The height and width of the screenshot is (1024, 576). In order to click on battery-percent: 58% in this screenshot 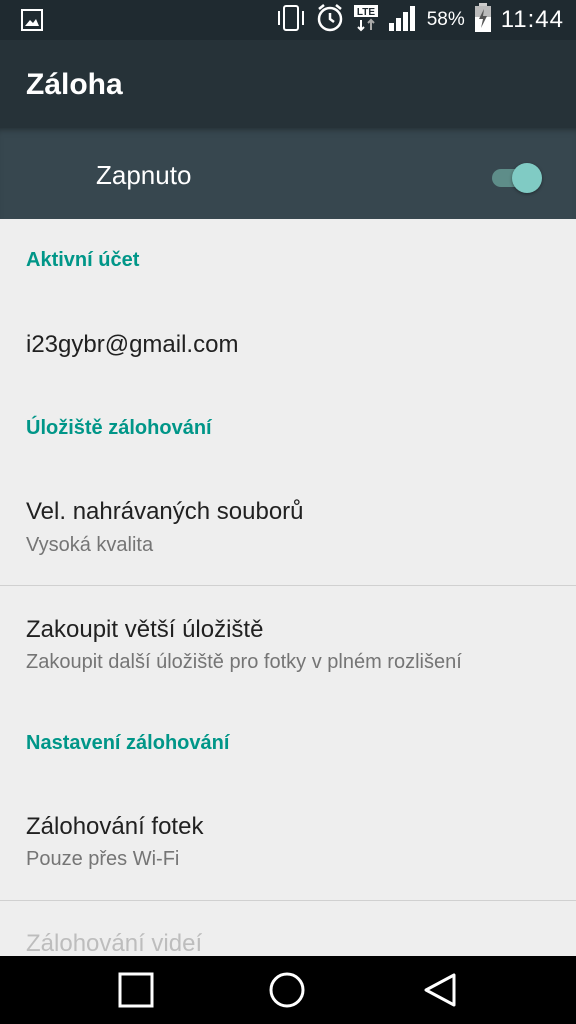, I will do `click(445, 19)`.